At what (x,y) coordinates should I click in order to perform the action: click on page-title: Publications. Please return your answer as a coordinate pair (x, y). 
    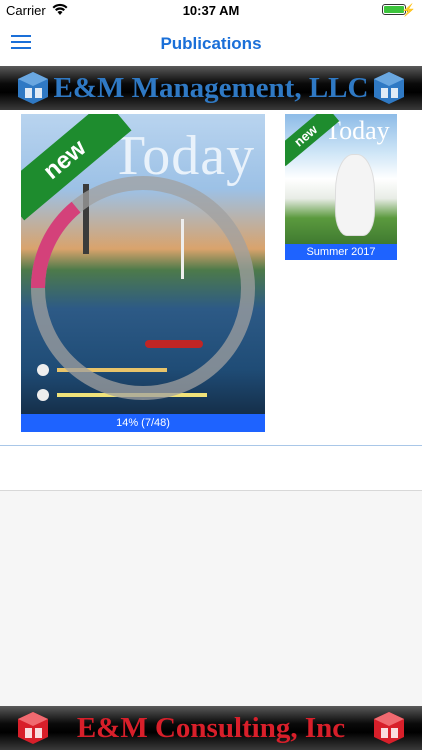
    Looking at the image, I should click on (211, 43).